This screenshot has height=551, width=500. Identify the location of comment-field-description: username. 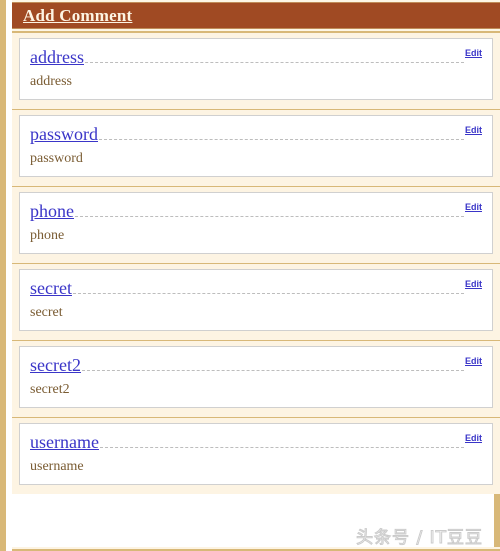
(57, 466).